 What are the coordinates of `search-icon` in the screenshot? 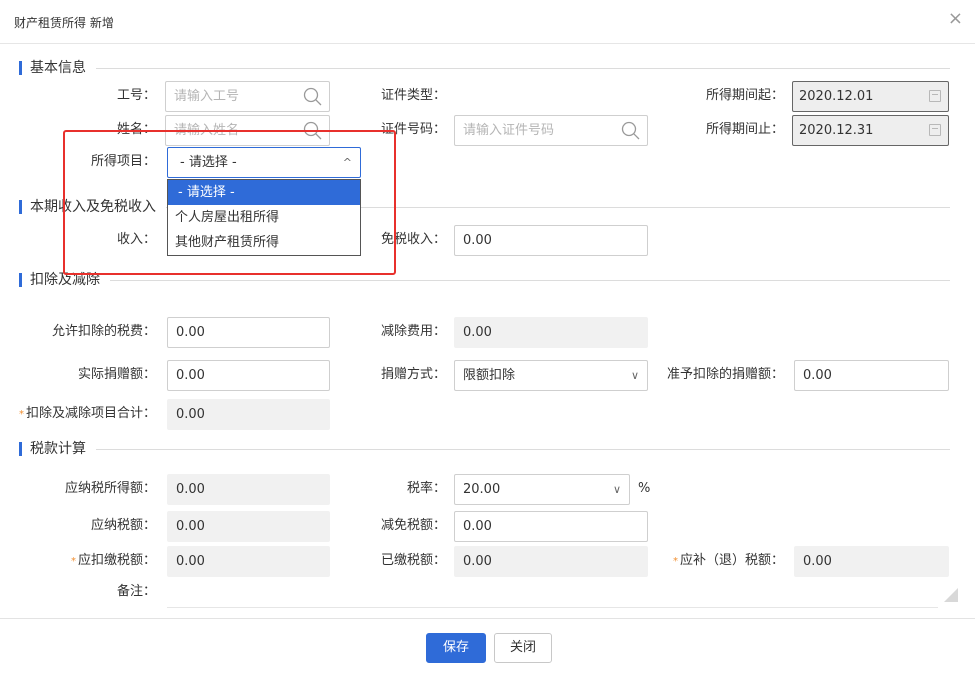 It's located at (631, 131).